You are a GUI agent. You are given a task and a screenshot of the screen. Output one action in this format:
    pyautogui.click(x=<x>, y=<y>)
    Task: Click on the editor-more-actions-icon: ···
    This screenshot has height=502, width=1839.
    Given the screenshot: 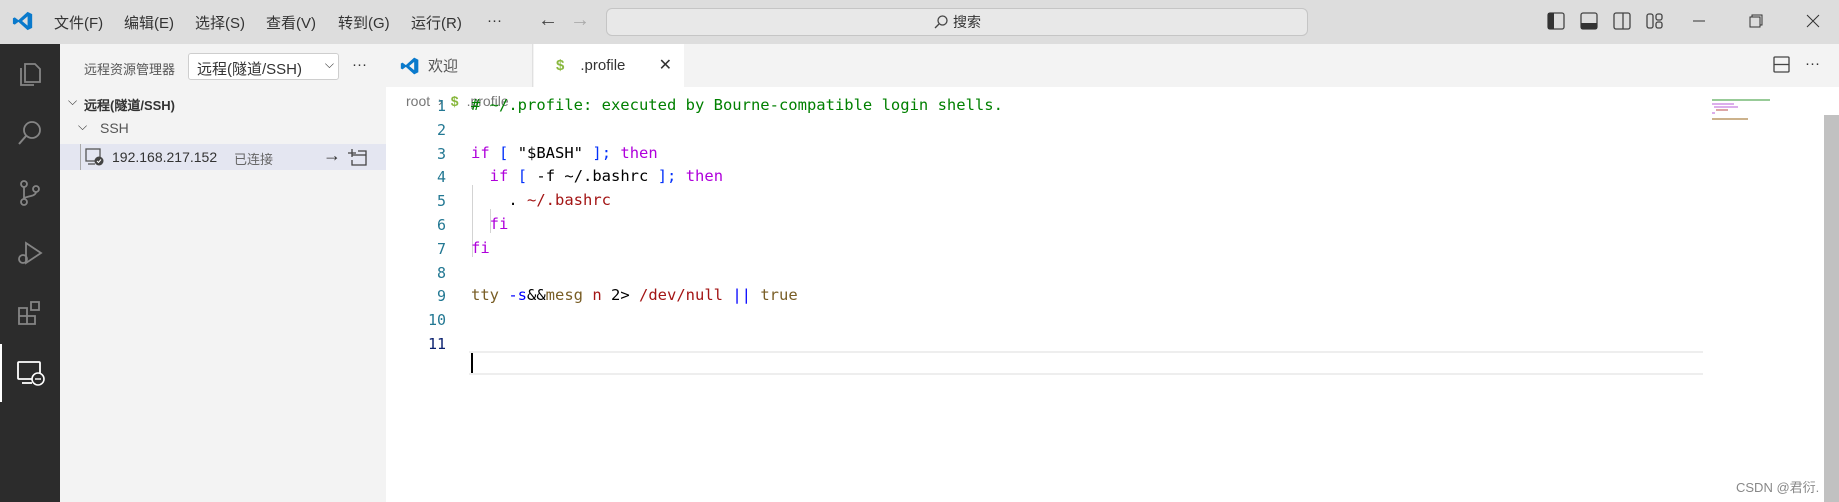 What is the action you would take?
    pyautogui.click(x=1812, y=63)
    